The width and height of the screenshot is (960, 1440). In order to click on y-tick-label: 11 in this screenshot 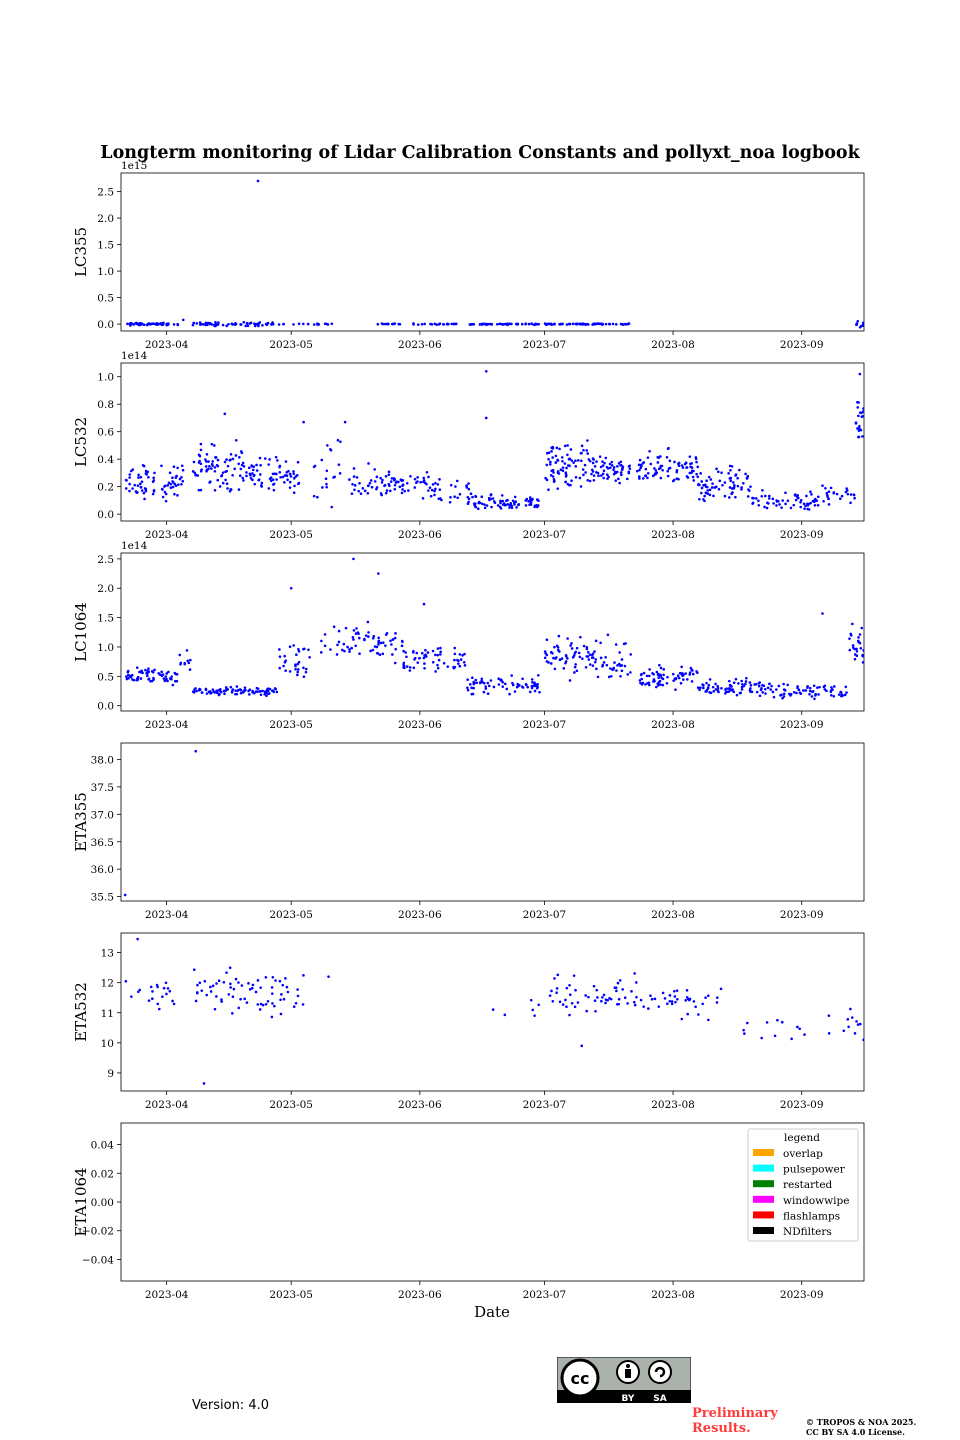, I will do `click(107, 1014)`.